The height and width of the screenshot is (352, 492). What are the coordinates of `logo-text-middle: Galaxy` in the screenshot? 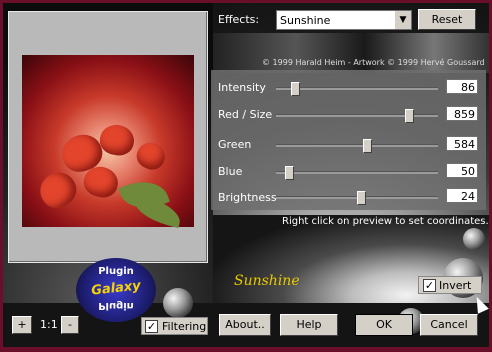 It's located at (116, 288).